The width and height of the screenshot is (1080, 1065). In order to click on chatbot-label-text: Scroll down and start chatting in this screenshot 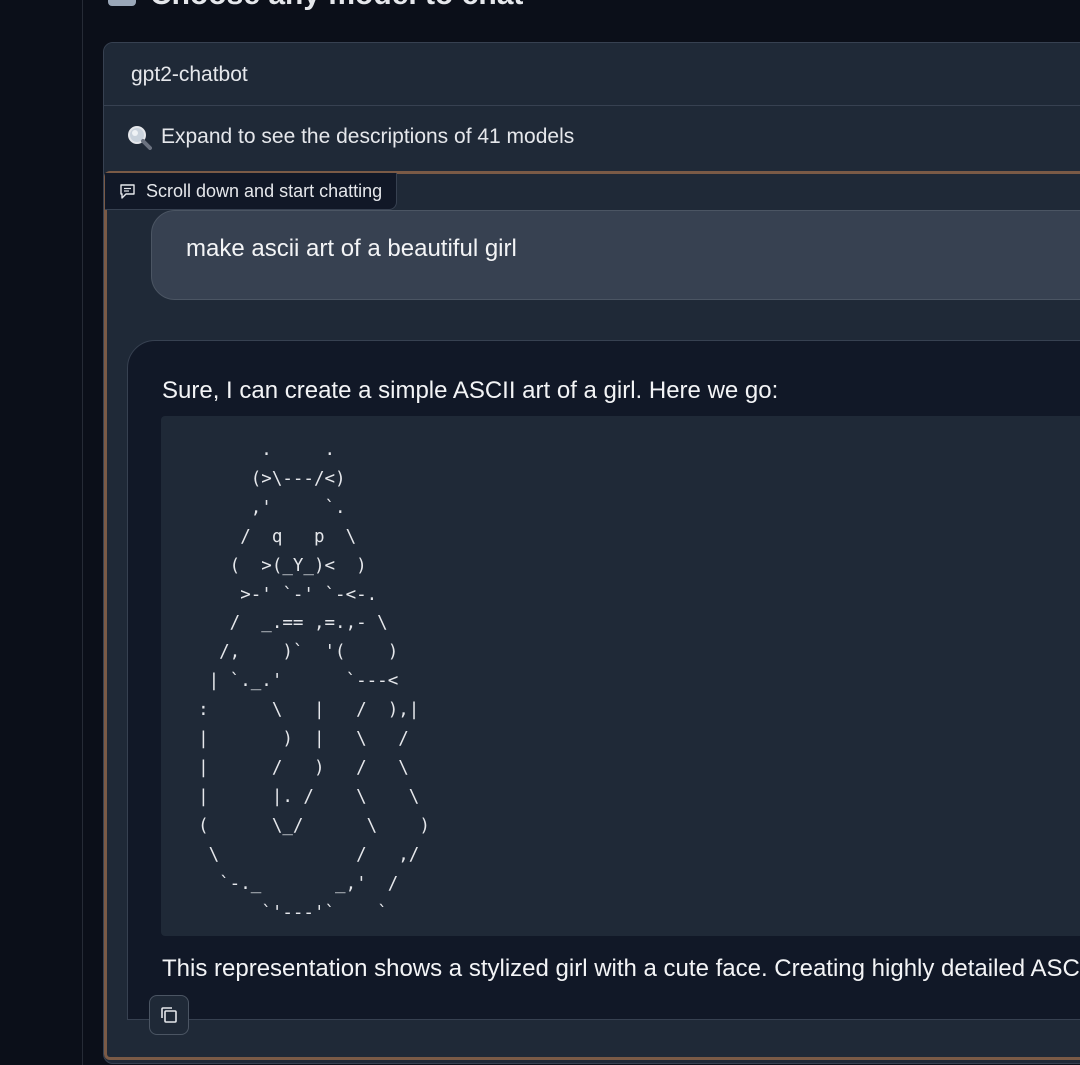, I will do `click(264, 190)`.